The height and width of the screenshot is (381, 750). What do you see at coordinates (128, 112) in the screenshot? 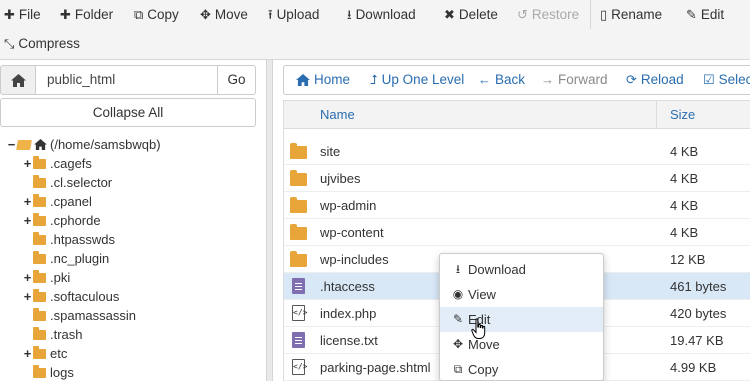
I see `collapse-all-button: Collapse All` at bounding box center [128, 112].